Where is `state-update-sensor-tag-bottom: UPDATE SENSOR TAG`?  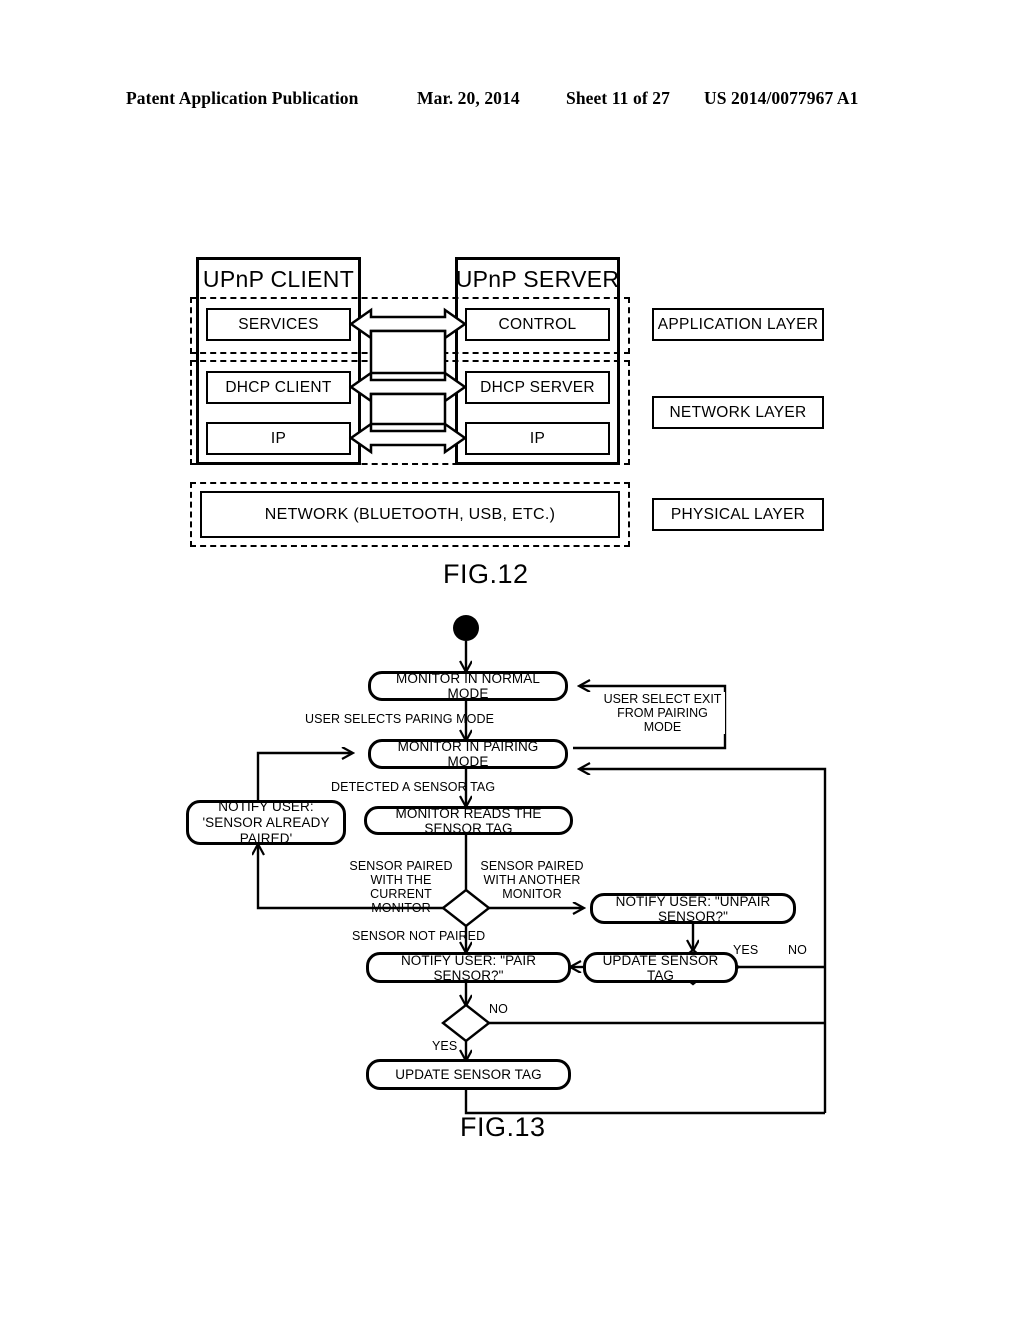 state-update-sensor-tag-bottom: UPDATE SENSOR TAG is located at coordinates (468, 1074).